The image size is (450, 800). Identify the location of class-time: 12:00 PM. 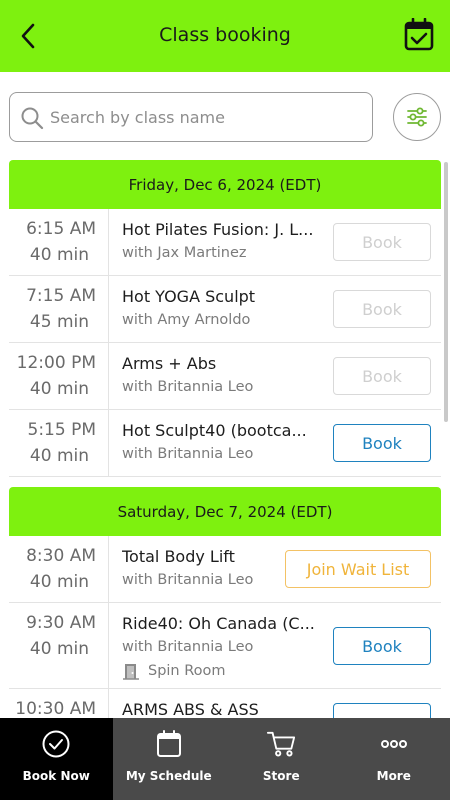
(56, 363).